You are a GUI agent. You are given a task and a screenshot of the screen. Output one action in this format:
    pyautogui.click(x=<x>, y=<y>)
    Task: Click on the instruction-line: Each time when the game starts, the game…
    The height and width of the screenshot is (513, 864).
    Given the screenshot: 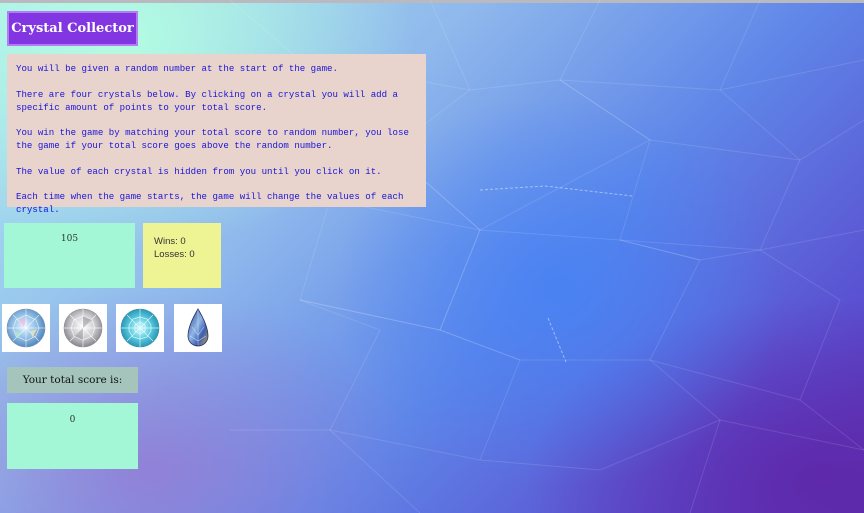 What is the action you would take?
    pyautogui.click(x=210, y=203)
    